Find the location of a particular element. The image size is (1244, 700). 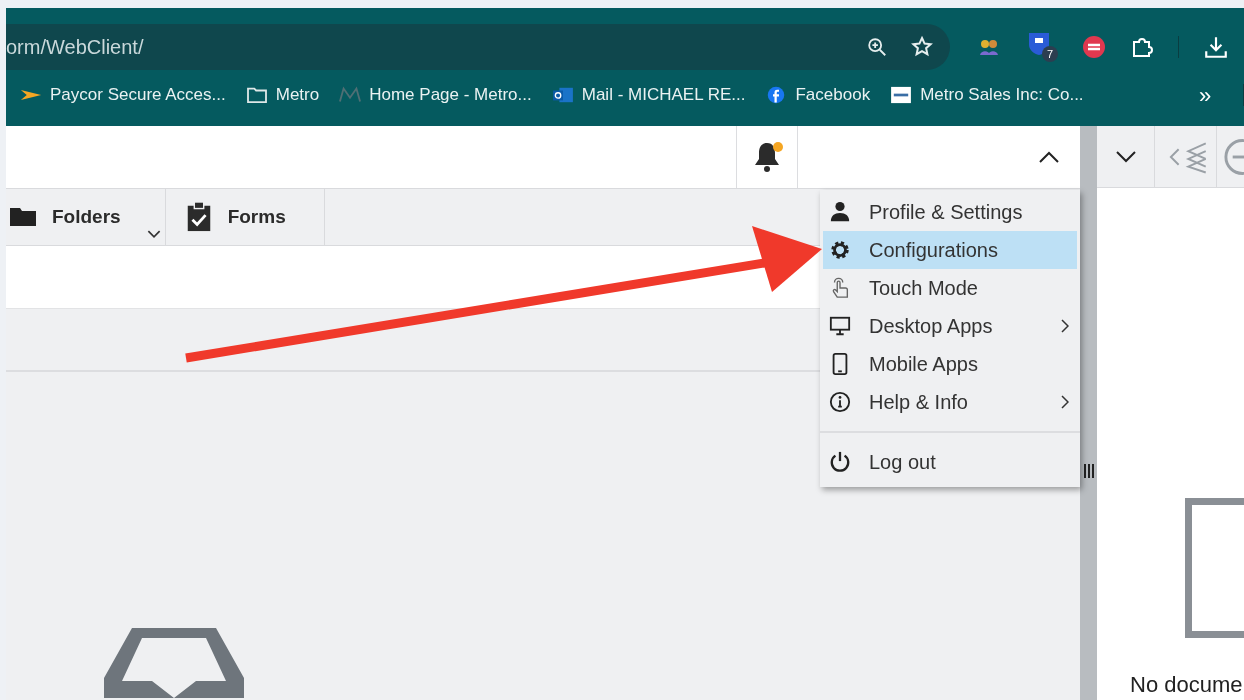

menu-item: Desktop Apps is located at coordinates (950, 326).